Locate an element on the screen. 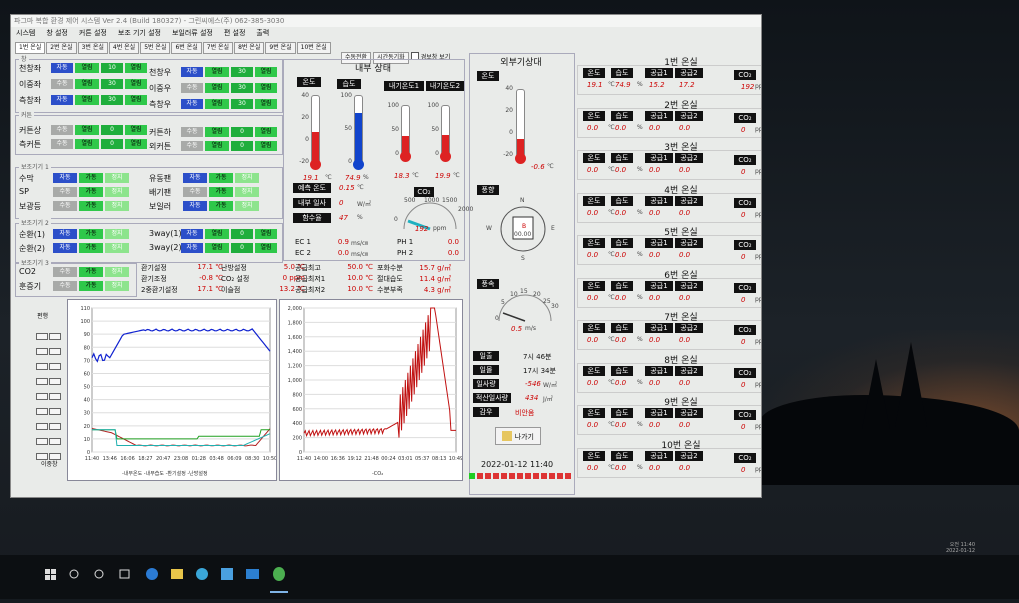 Image resolution: width=1019 pixels, height=603 pixels. tab-greenhouse: 8번 온실 is located at coordinates (249, 48).